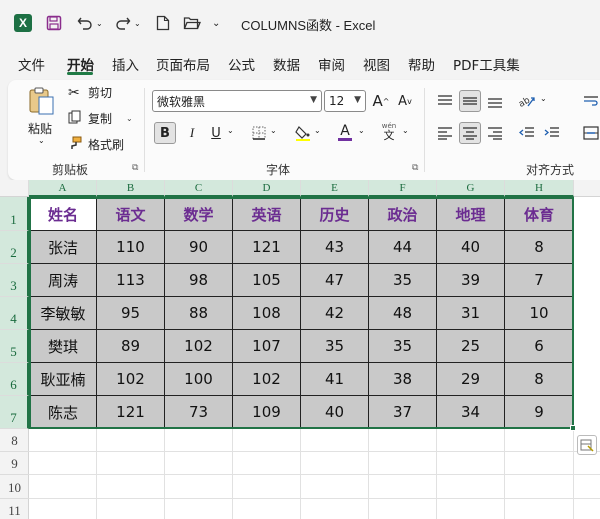  What do you see at coordinates (495, 101) in the screenshot?
I see `align-bottom-icon` at bounding box center [495, 101].